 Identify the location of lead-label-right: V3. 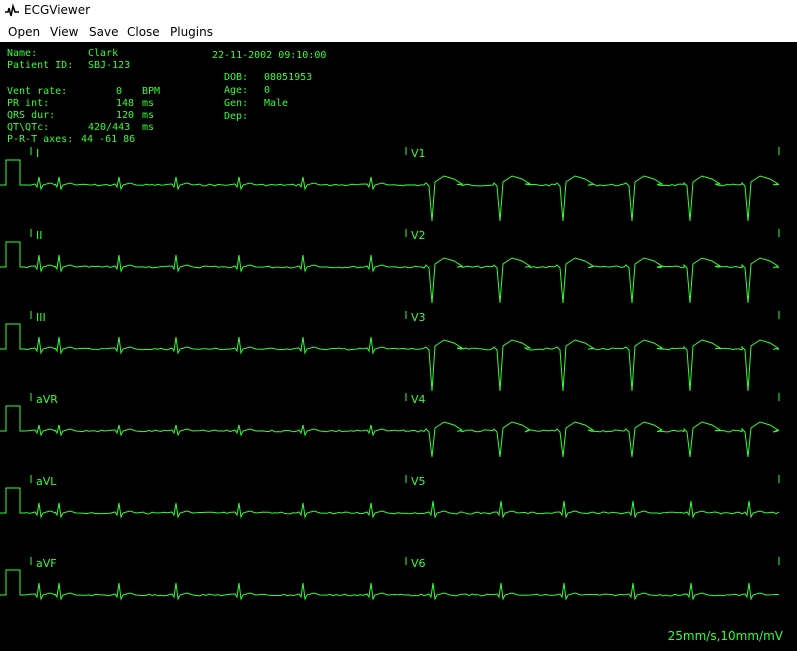
(418, 317).